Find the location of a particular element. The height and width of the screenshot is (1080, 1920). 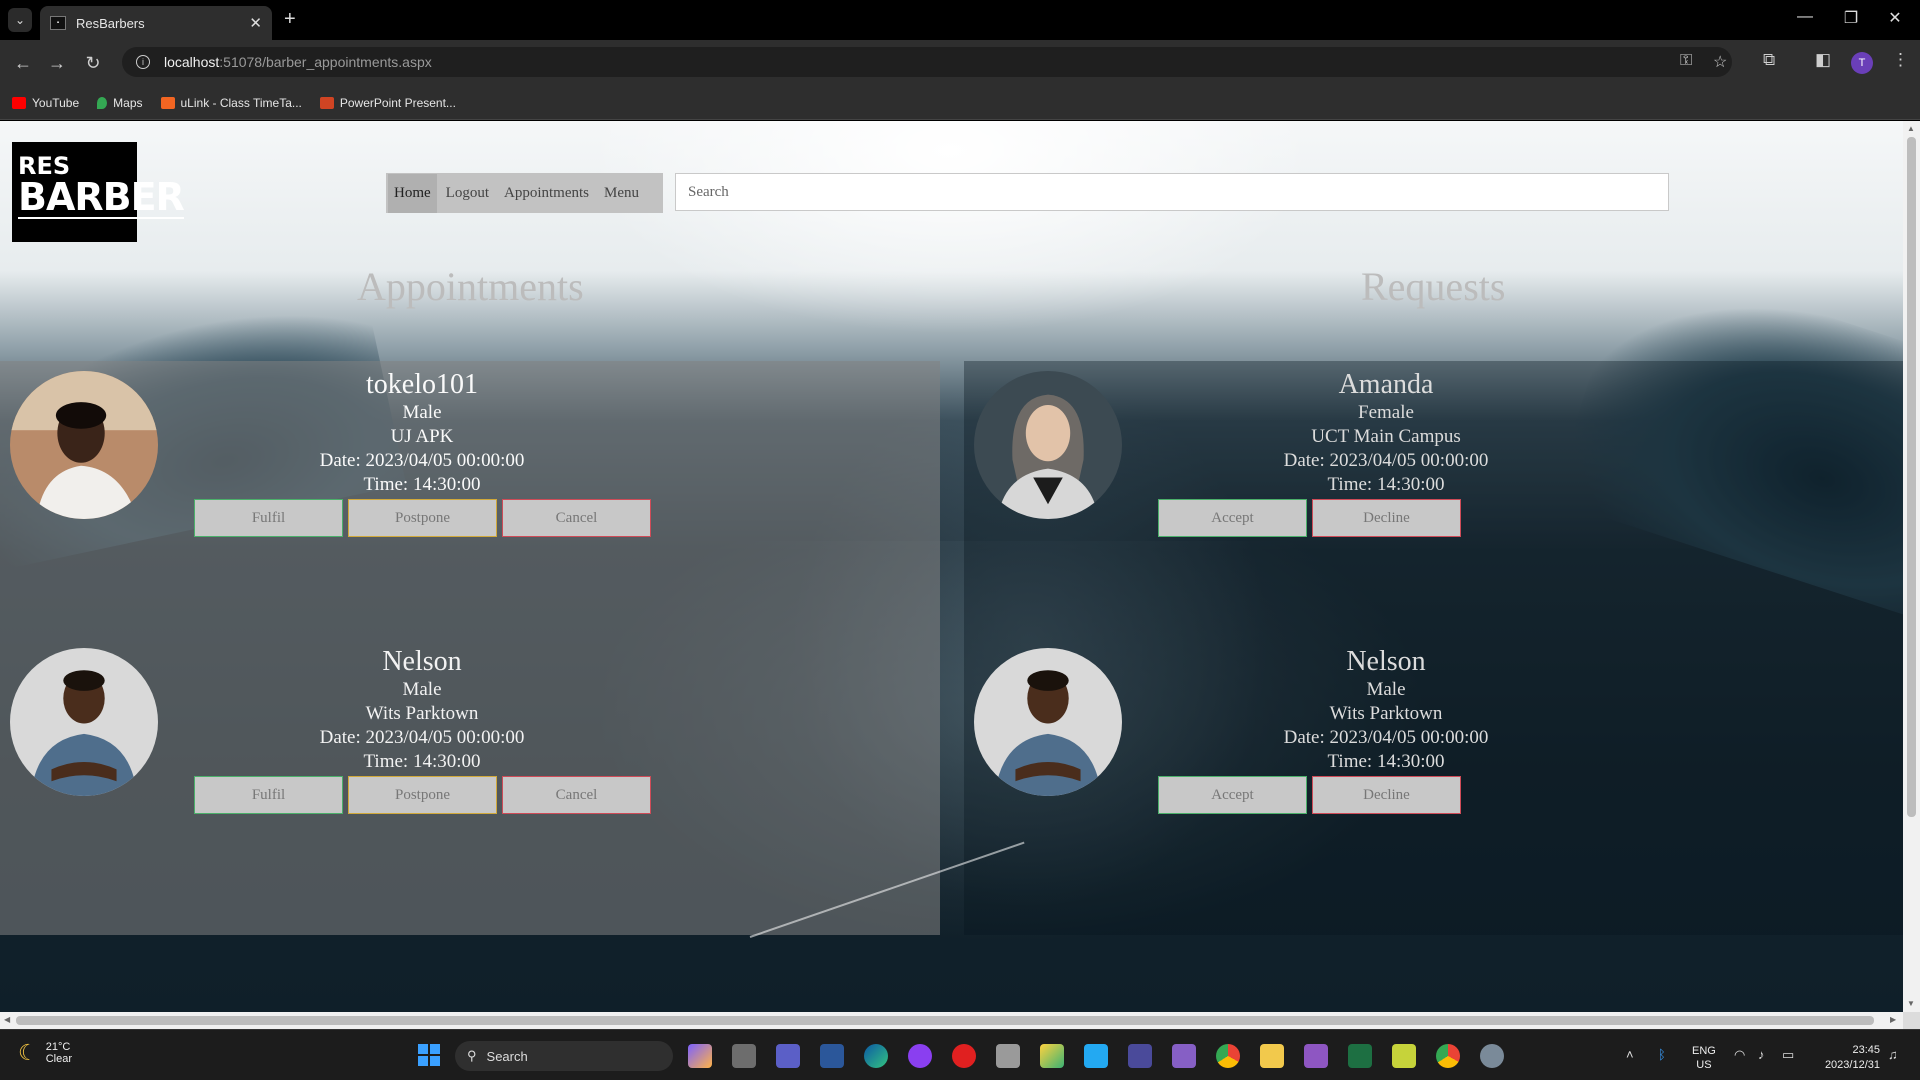

windows-start-icon is located at coordinates (429, 1055).